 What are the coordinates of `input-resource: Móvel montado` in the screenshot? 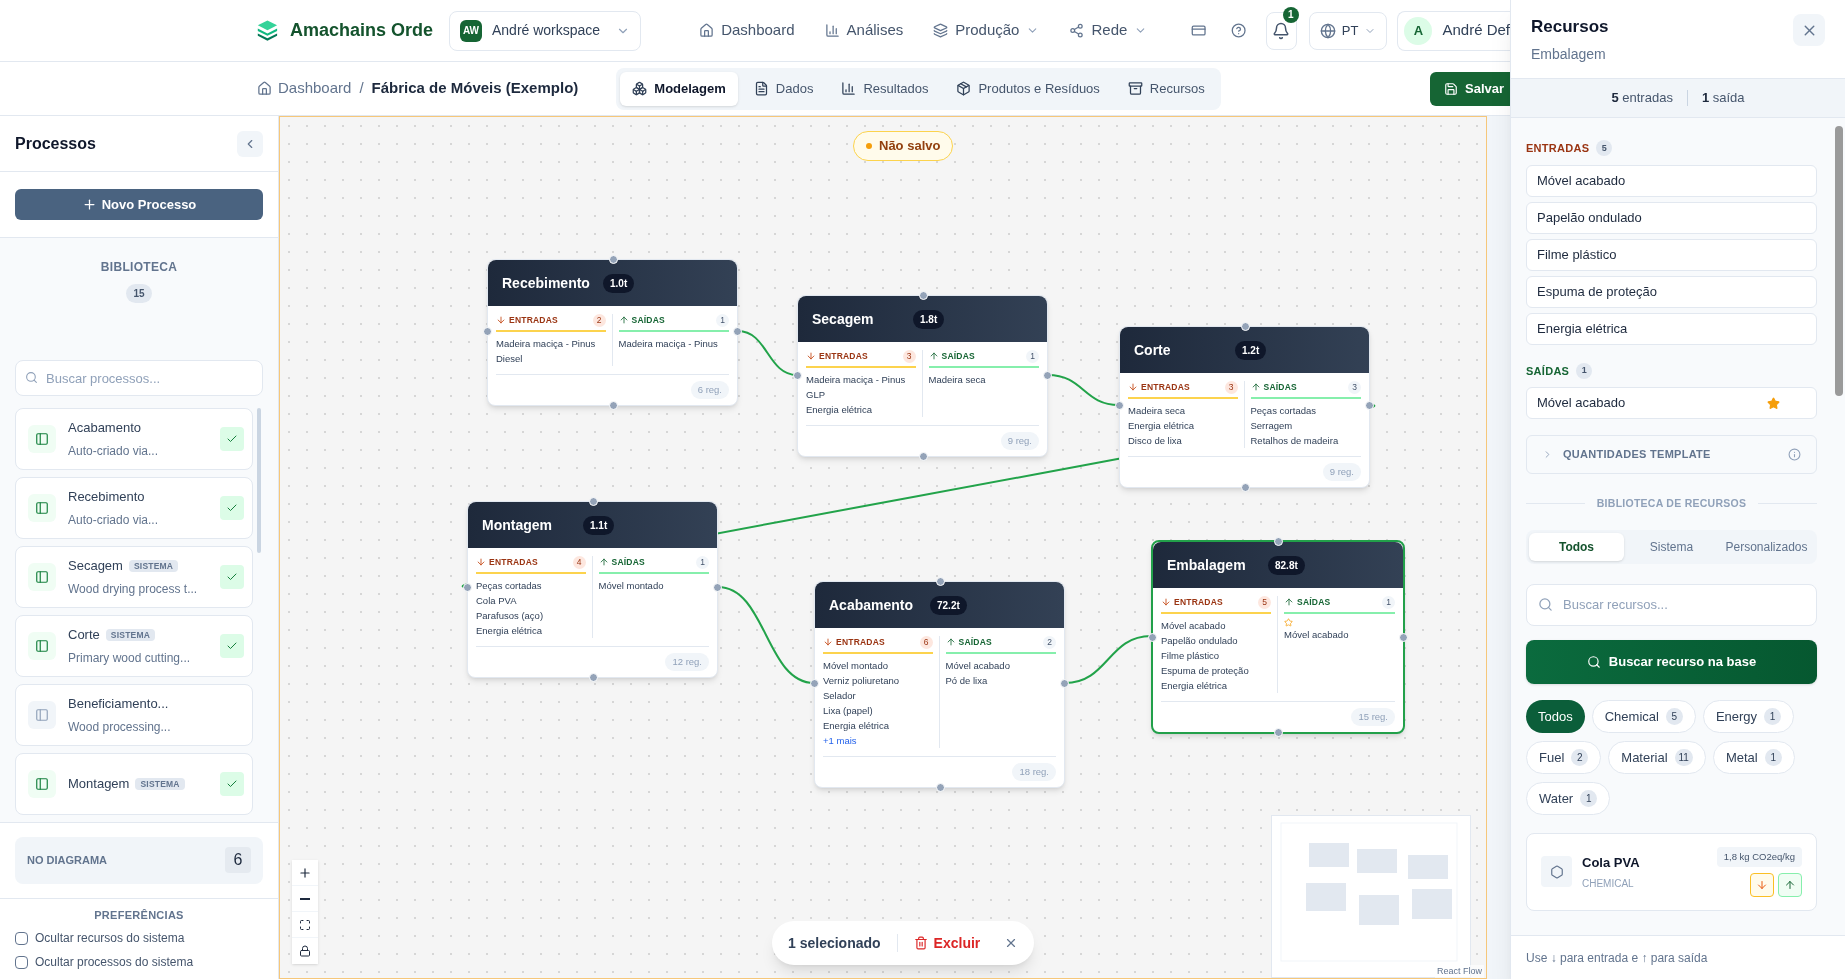 It's located at (856, 665).